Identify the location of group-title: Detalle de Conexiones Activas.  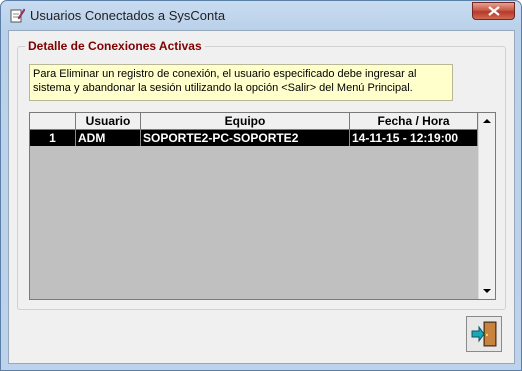
(115, 46).